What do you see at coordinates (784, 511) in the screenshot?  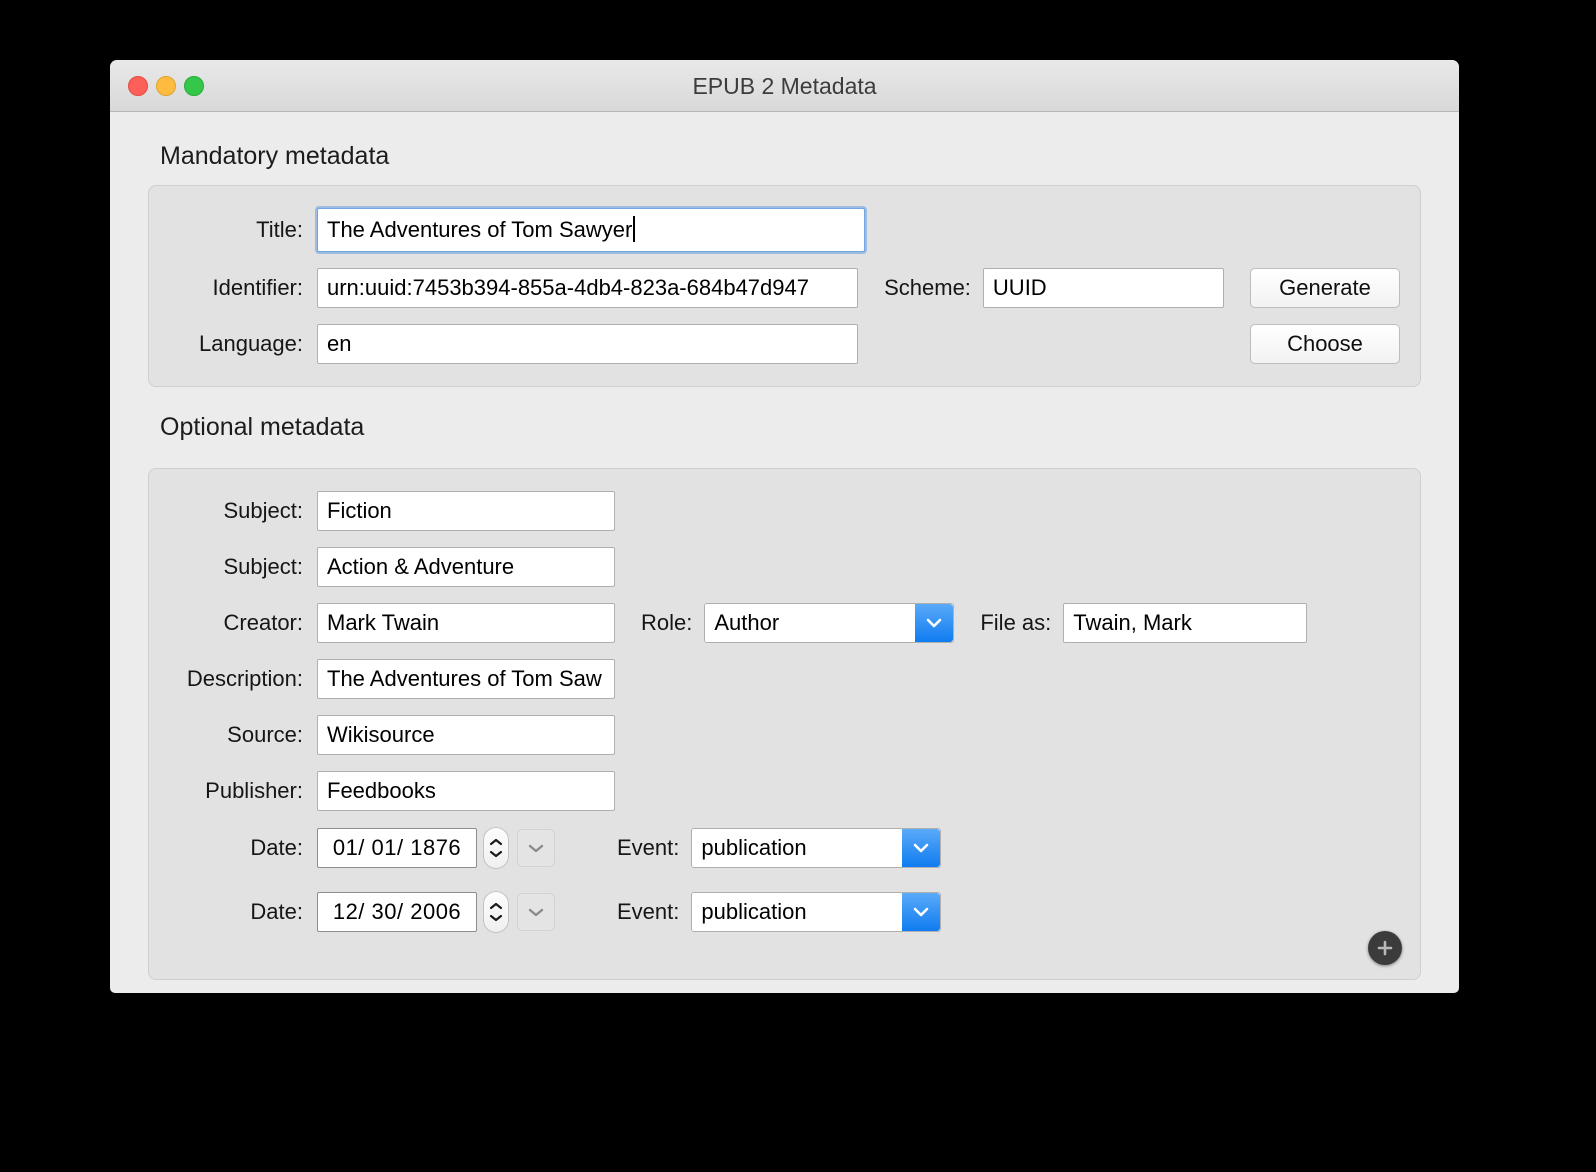 I see `subject-row-1: Subject: Fiction` at bounding box center [784, 511].